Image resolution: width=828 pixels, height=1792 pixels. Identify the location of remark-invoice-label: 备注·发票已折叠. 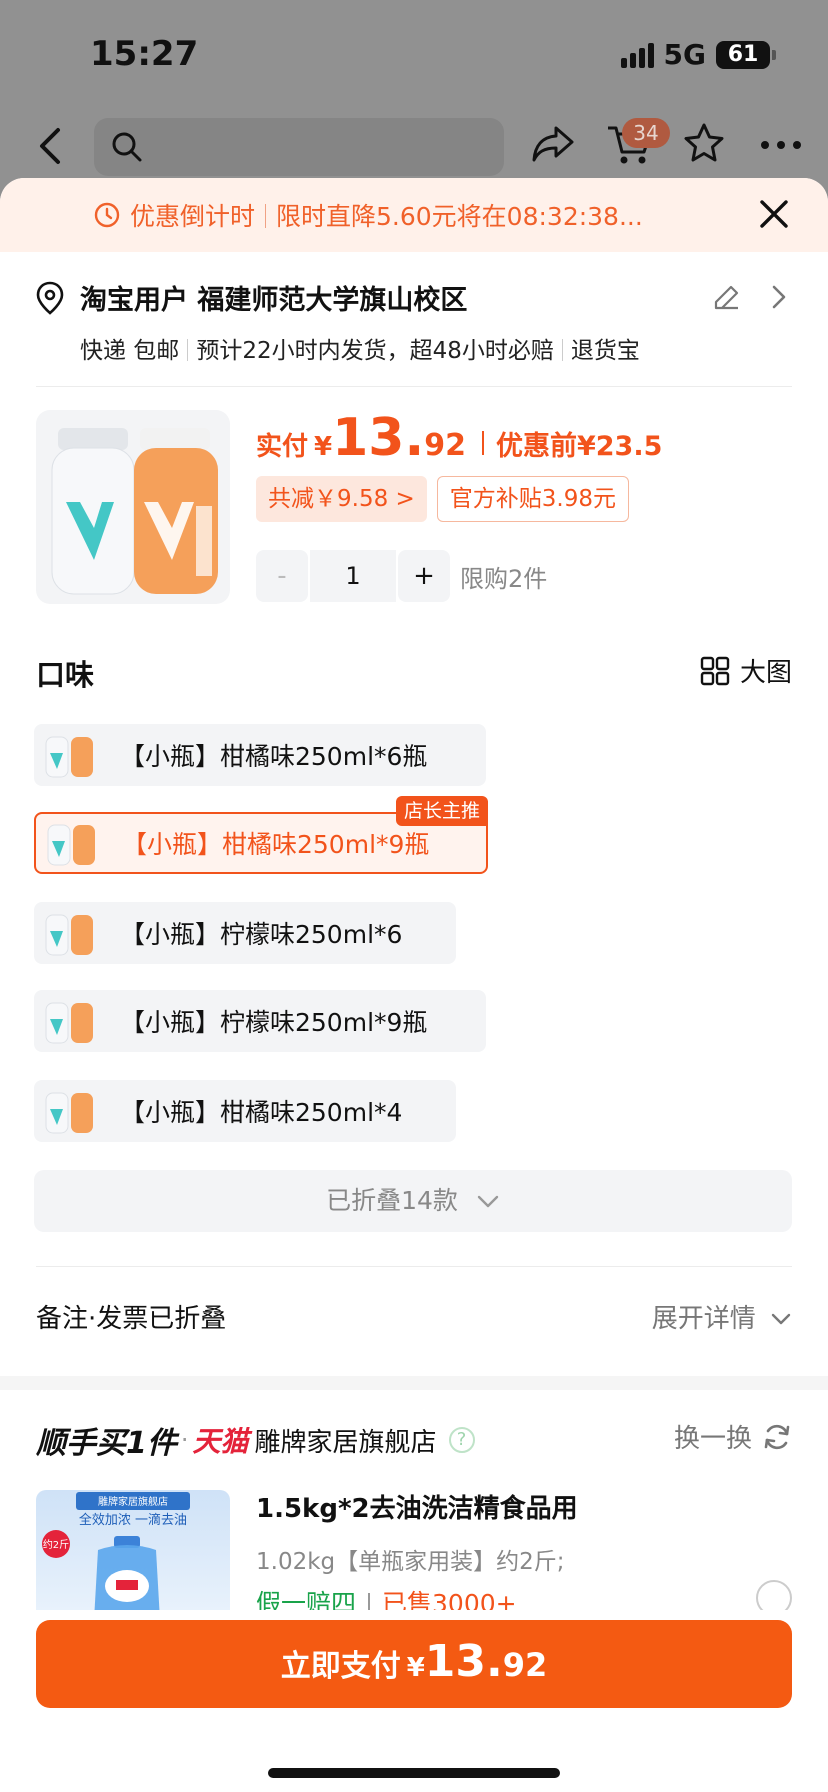
(131, 1319).